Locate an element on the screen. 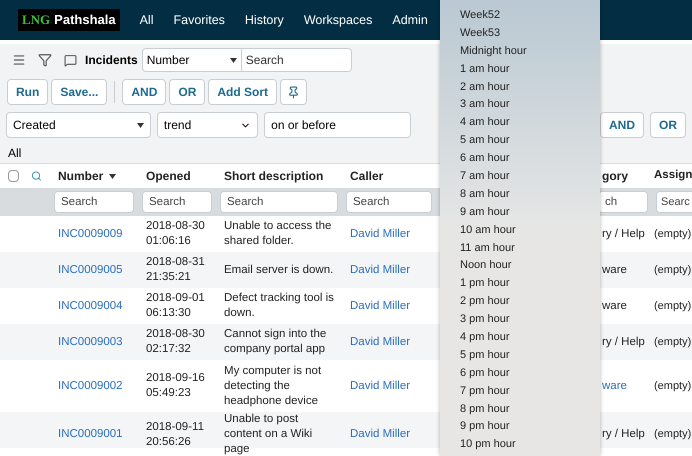  dropdown-option: 5 pm hour is located at coordinates (520, 355).